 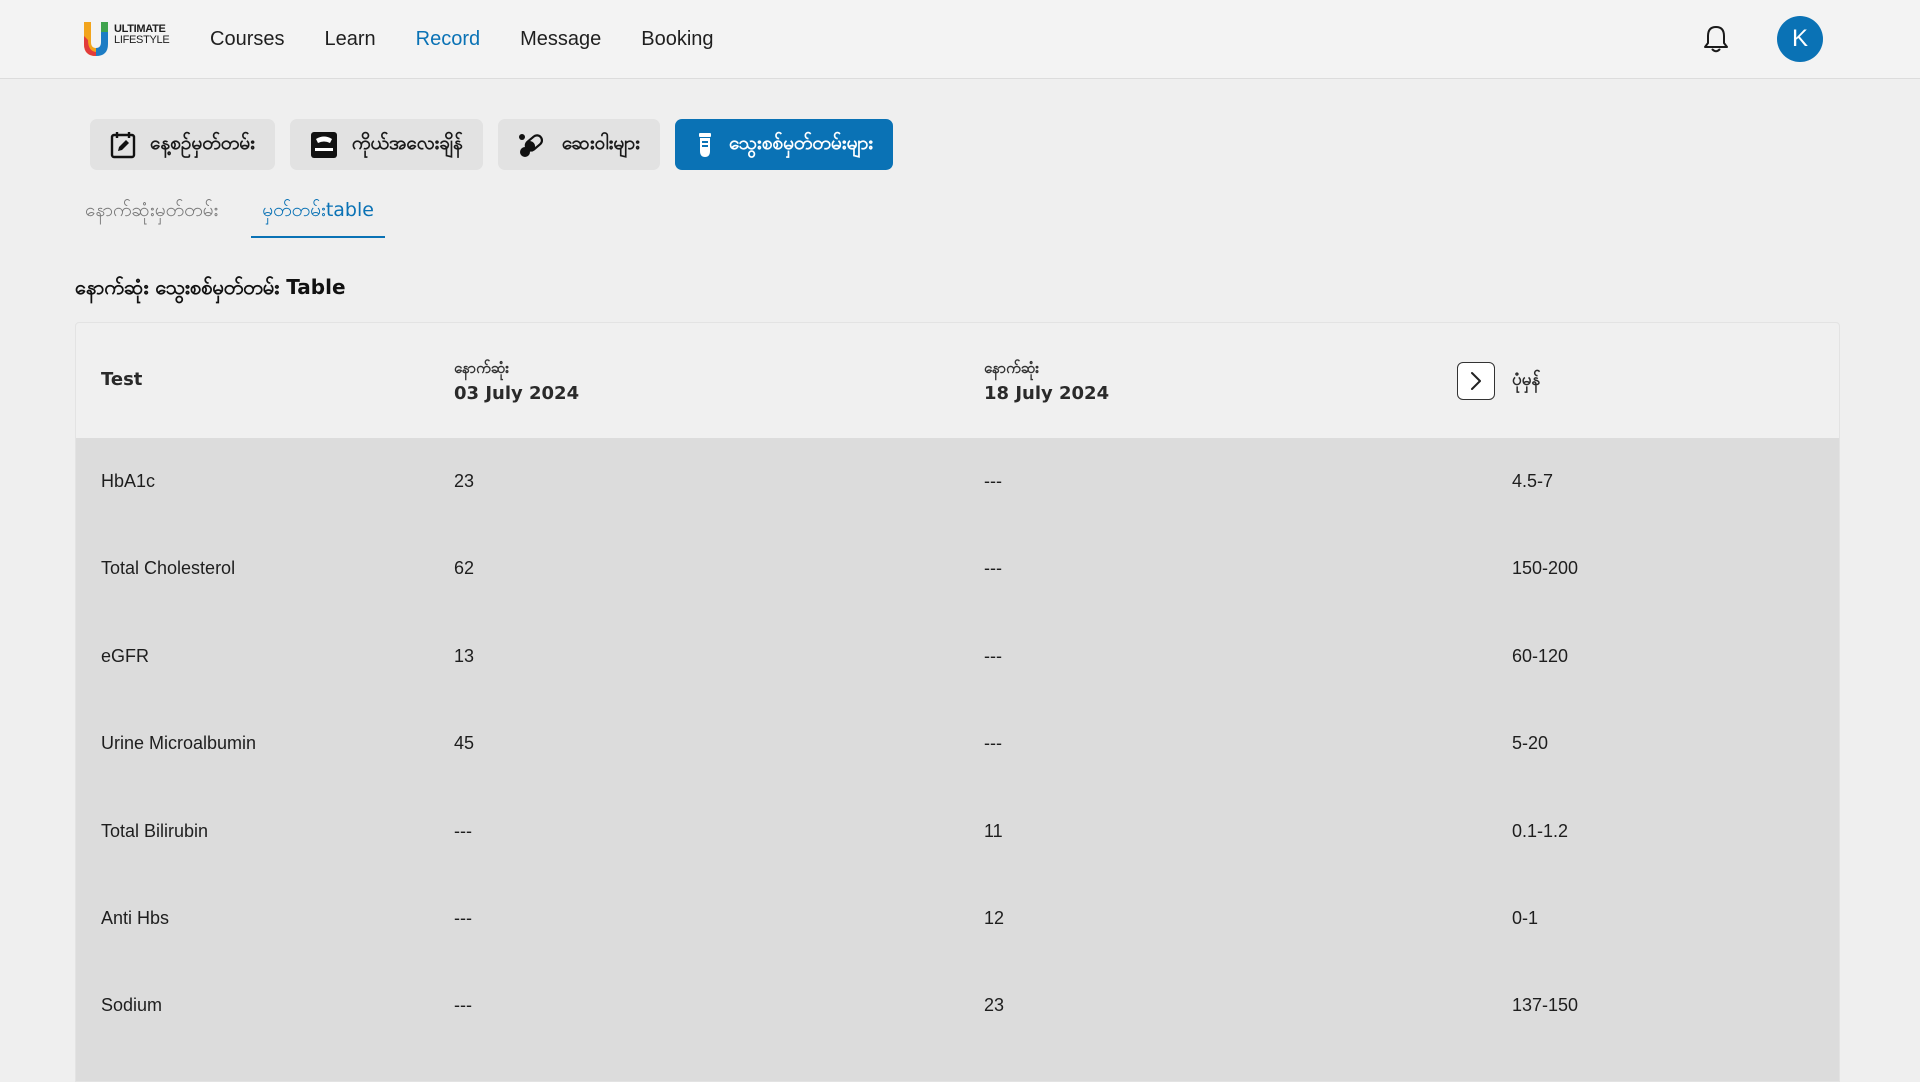 I want to click on logo-mark-icon, so click(x=96, y=39).